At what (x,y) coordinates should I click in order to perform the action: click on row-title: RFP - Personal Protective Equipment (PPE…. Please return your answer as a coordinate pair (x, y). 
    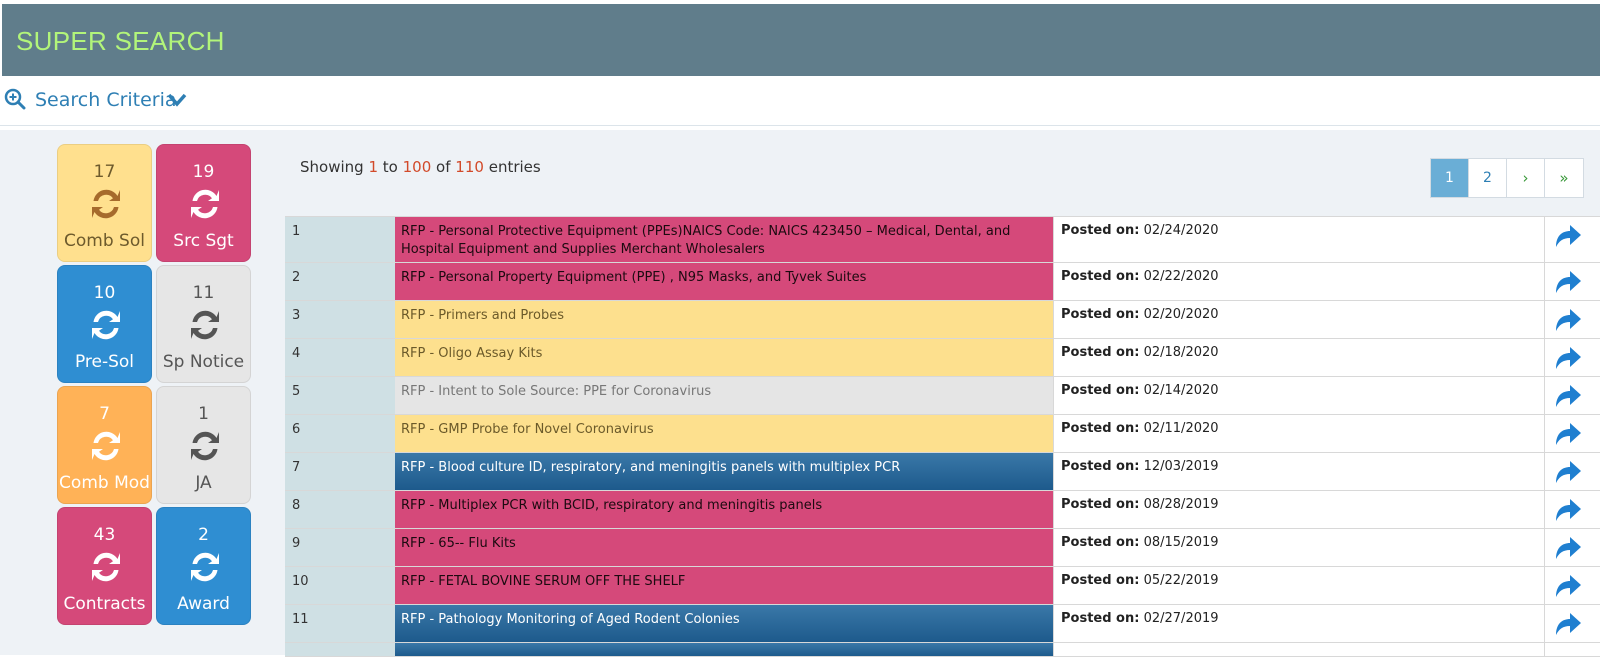
    Looking at the image, I should click on (724, 239).